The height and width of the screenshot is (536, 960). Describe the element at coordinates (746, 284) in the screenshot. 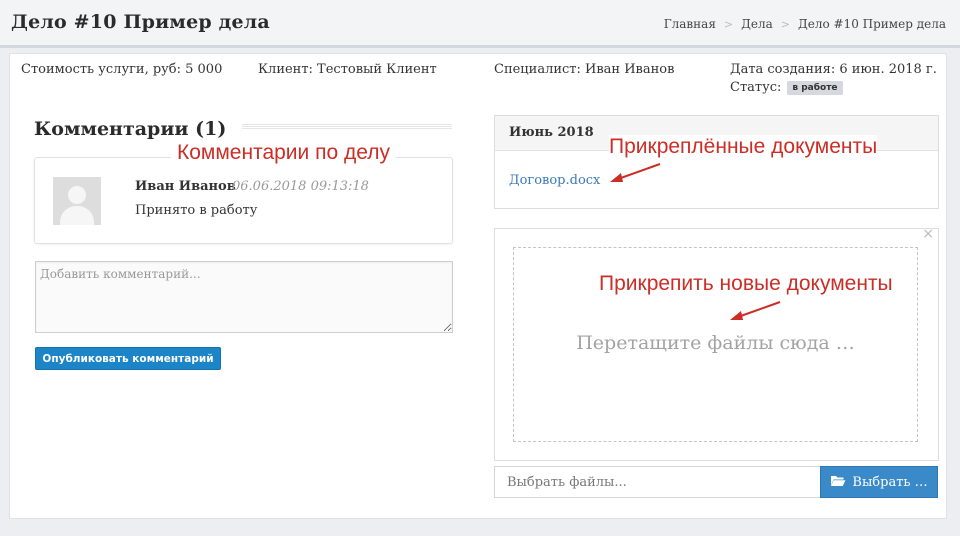

I see `annotation-attach-new: Прикрепить новые документы` at that location.